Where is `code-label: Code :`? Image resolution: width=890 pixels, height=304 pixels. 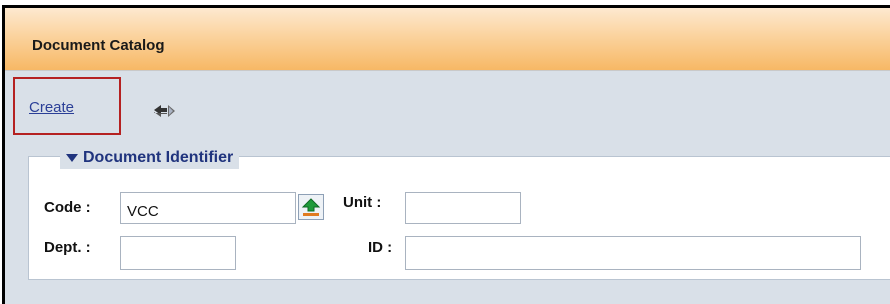
code-label: Code : is located at coordinates (67, 207).